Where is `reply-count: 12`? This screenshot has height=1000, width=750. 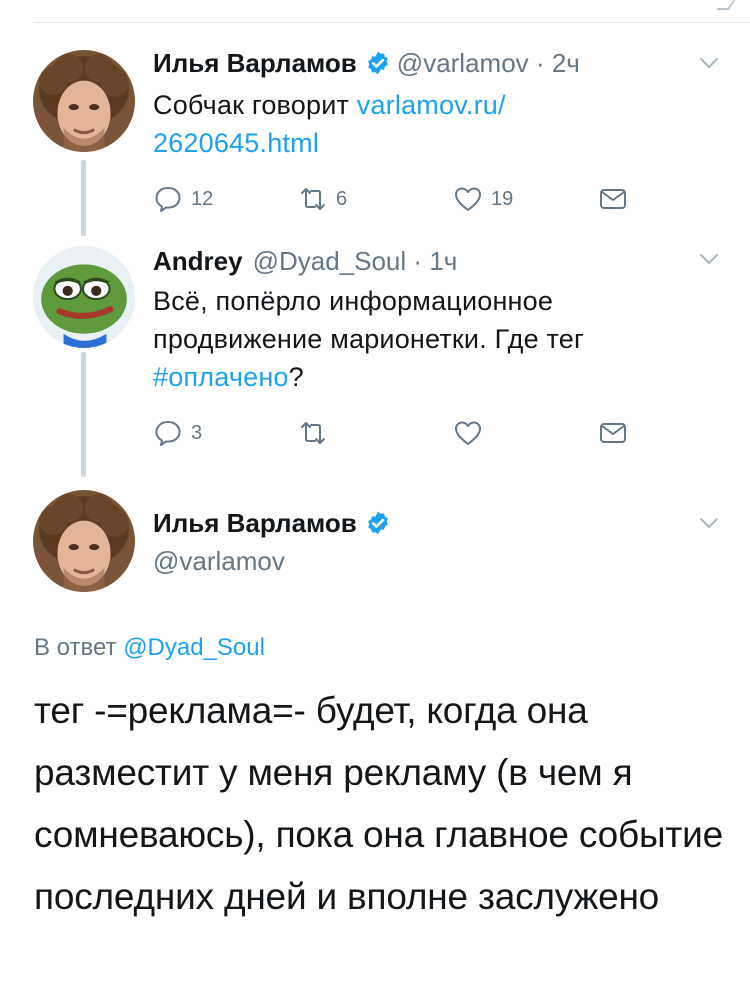
reply-count: 12 is located at coordinates (202, 198).